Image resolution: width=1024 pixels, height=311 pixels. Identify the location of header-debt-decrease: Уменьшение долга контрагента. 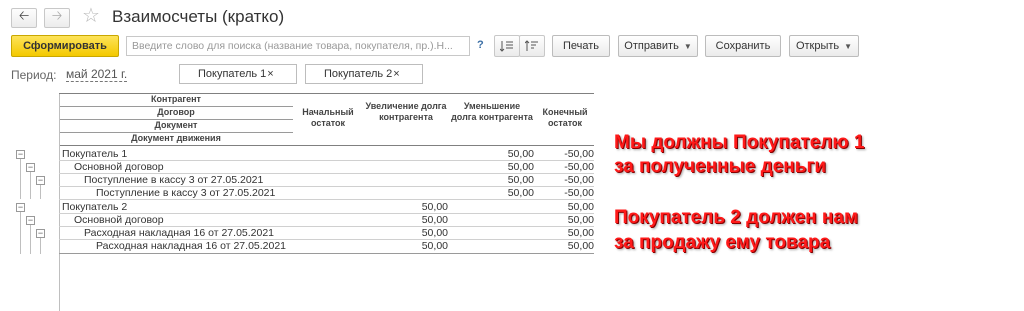
(492, 111).